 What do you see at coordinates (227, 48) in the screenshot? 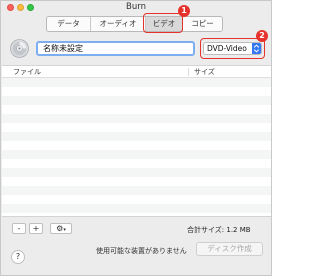
I see `format-select-value: DVD-Video` at bounding box center [227, 48].